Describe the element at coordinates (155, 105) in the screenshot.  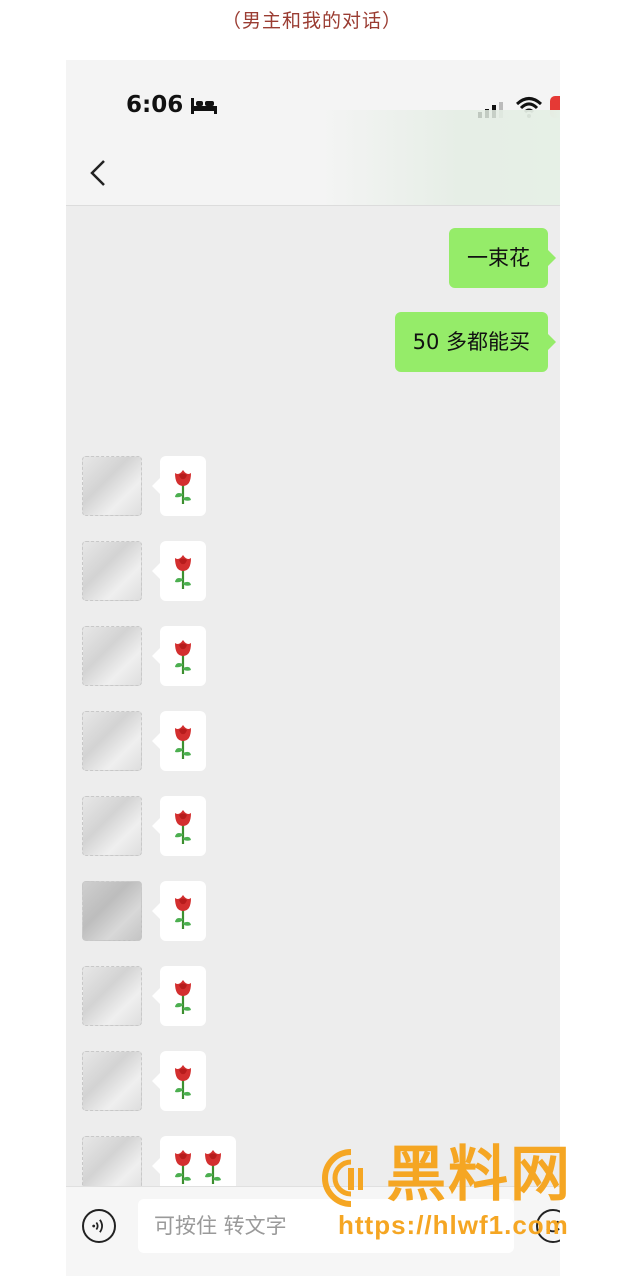
I see `status-time: 6:06` at that location.